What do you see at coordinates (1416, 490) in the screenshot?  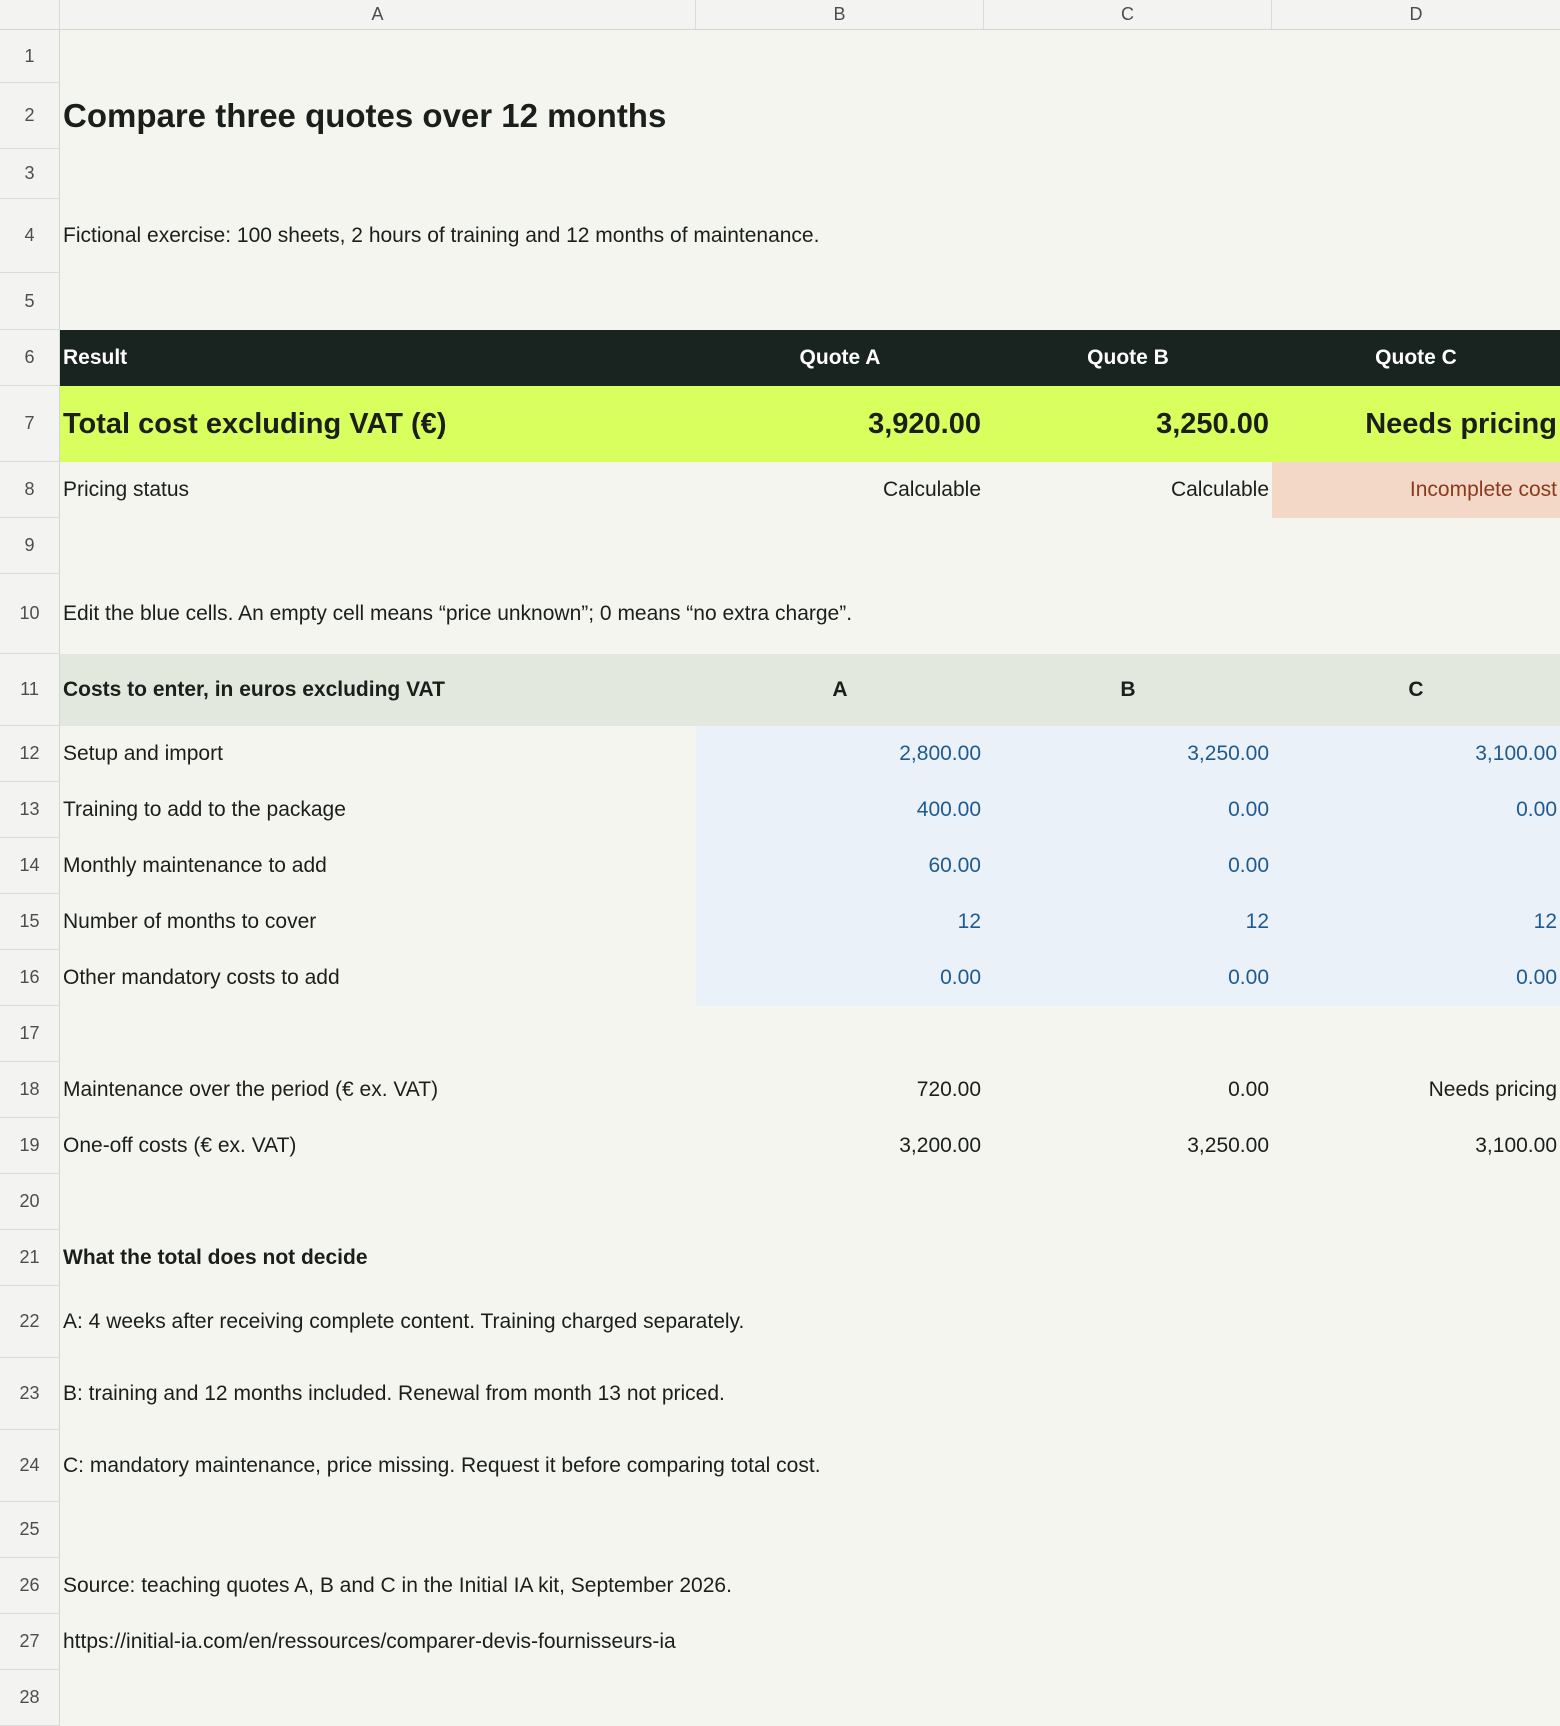 I see `pricing-status-c-warning: Incomplete cost` at bounding box center [1416, 490].